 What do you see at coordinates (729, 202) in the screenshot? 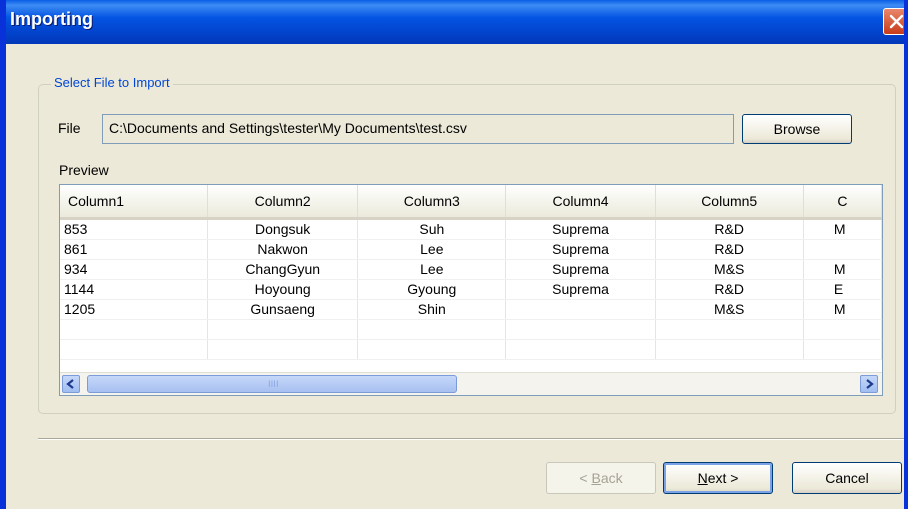
I see `column-header: Column5` at bounding box center [729, 202].